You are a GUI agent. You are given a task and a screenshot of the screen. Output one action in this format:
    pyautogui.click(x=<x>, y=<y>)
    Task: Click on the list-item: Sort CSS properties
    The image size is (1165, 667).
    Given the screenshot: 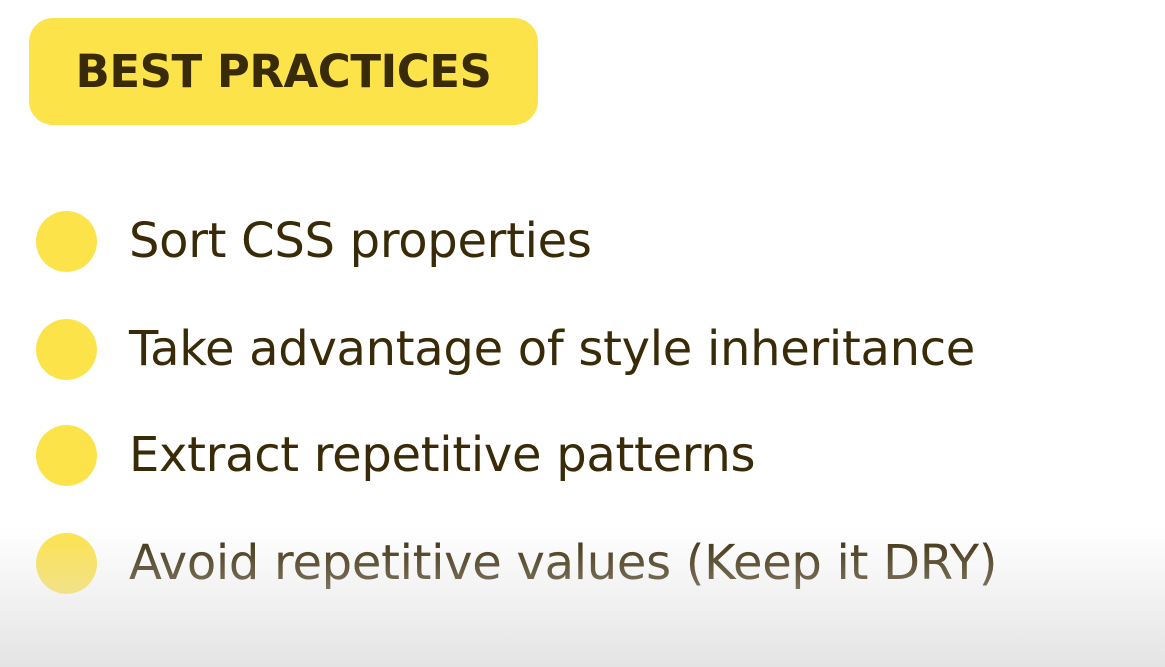 What is the action you would take?
    pyautogui.click(x=314, y=241)
    